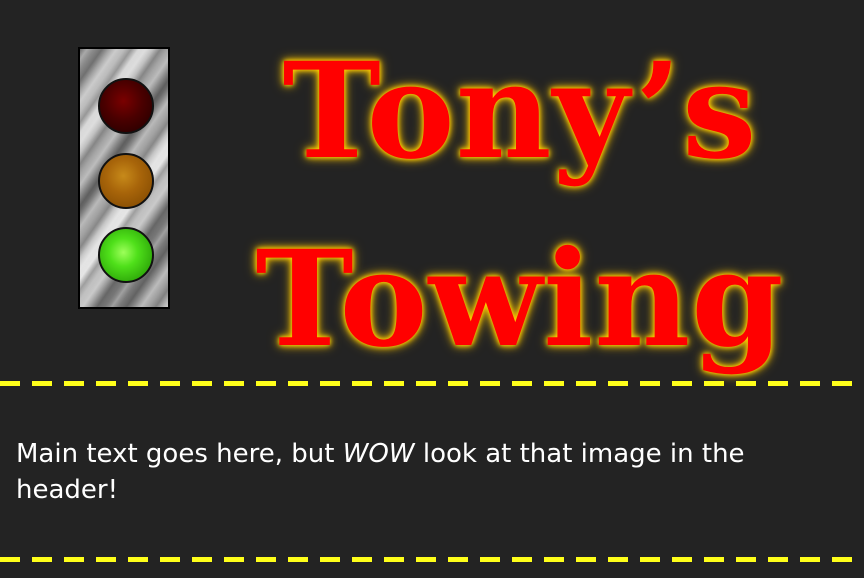 The image size is (864, 578). Describe the element at coordinates (179, 454) in the screenshot. I see `main-text-start: Main text goes here, but` at that location.